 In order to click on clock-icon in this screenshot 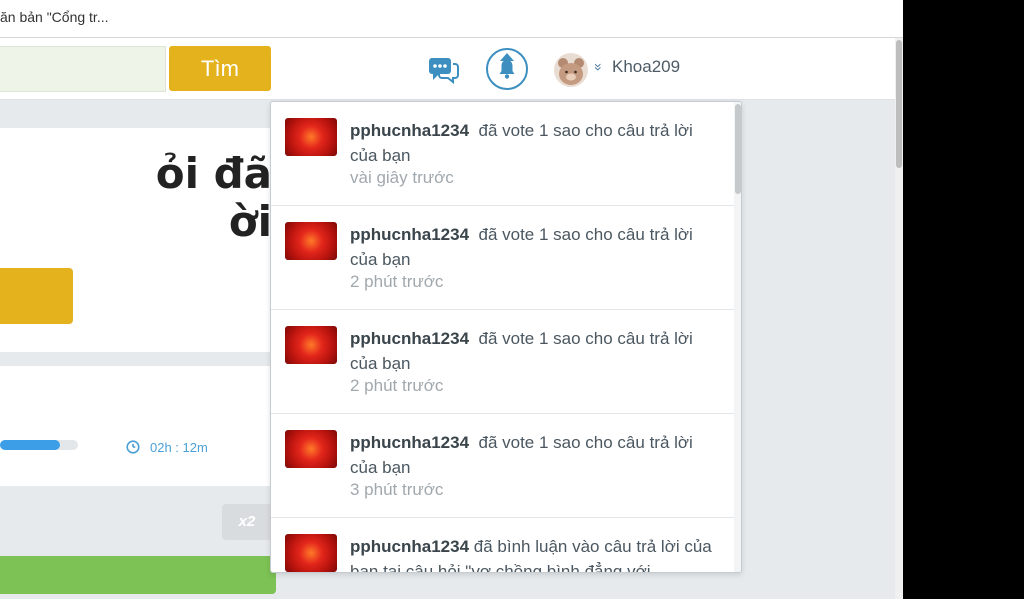, I will do `click(133, 447)`.